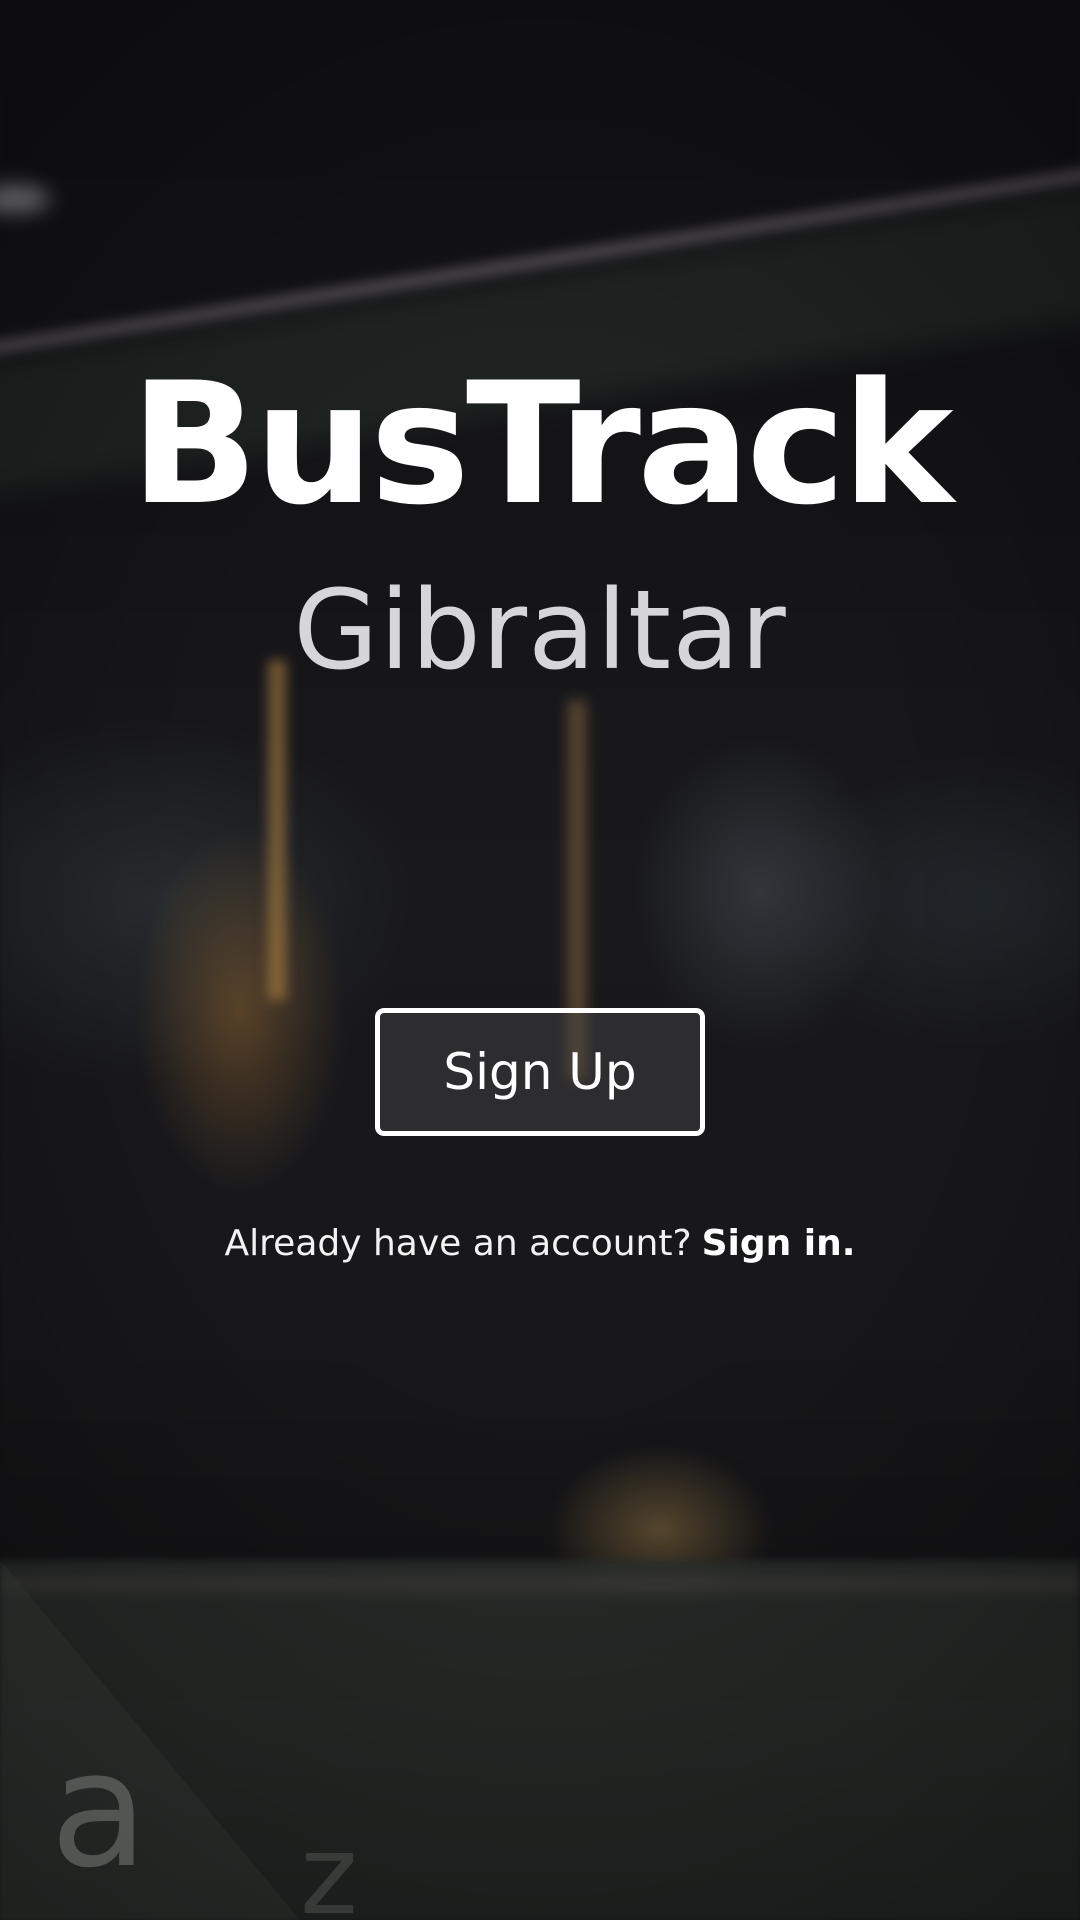  What do you see at coordinates (329, 1865) in the screenshot?
I see `background-glyph-z: z` at bounding box center [329, 1865].